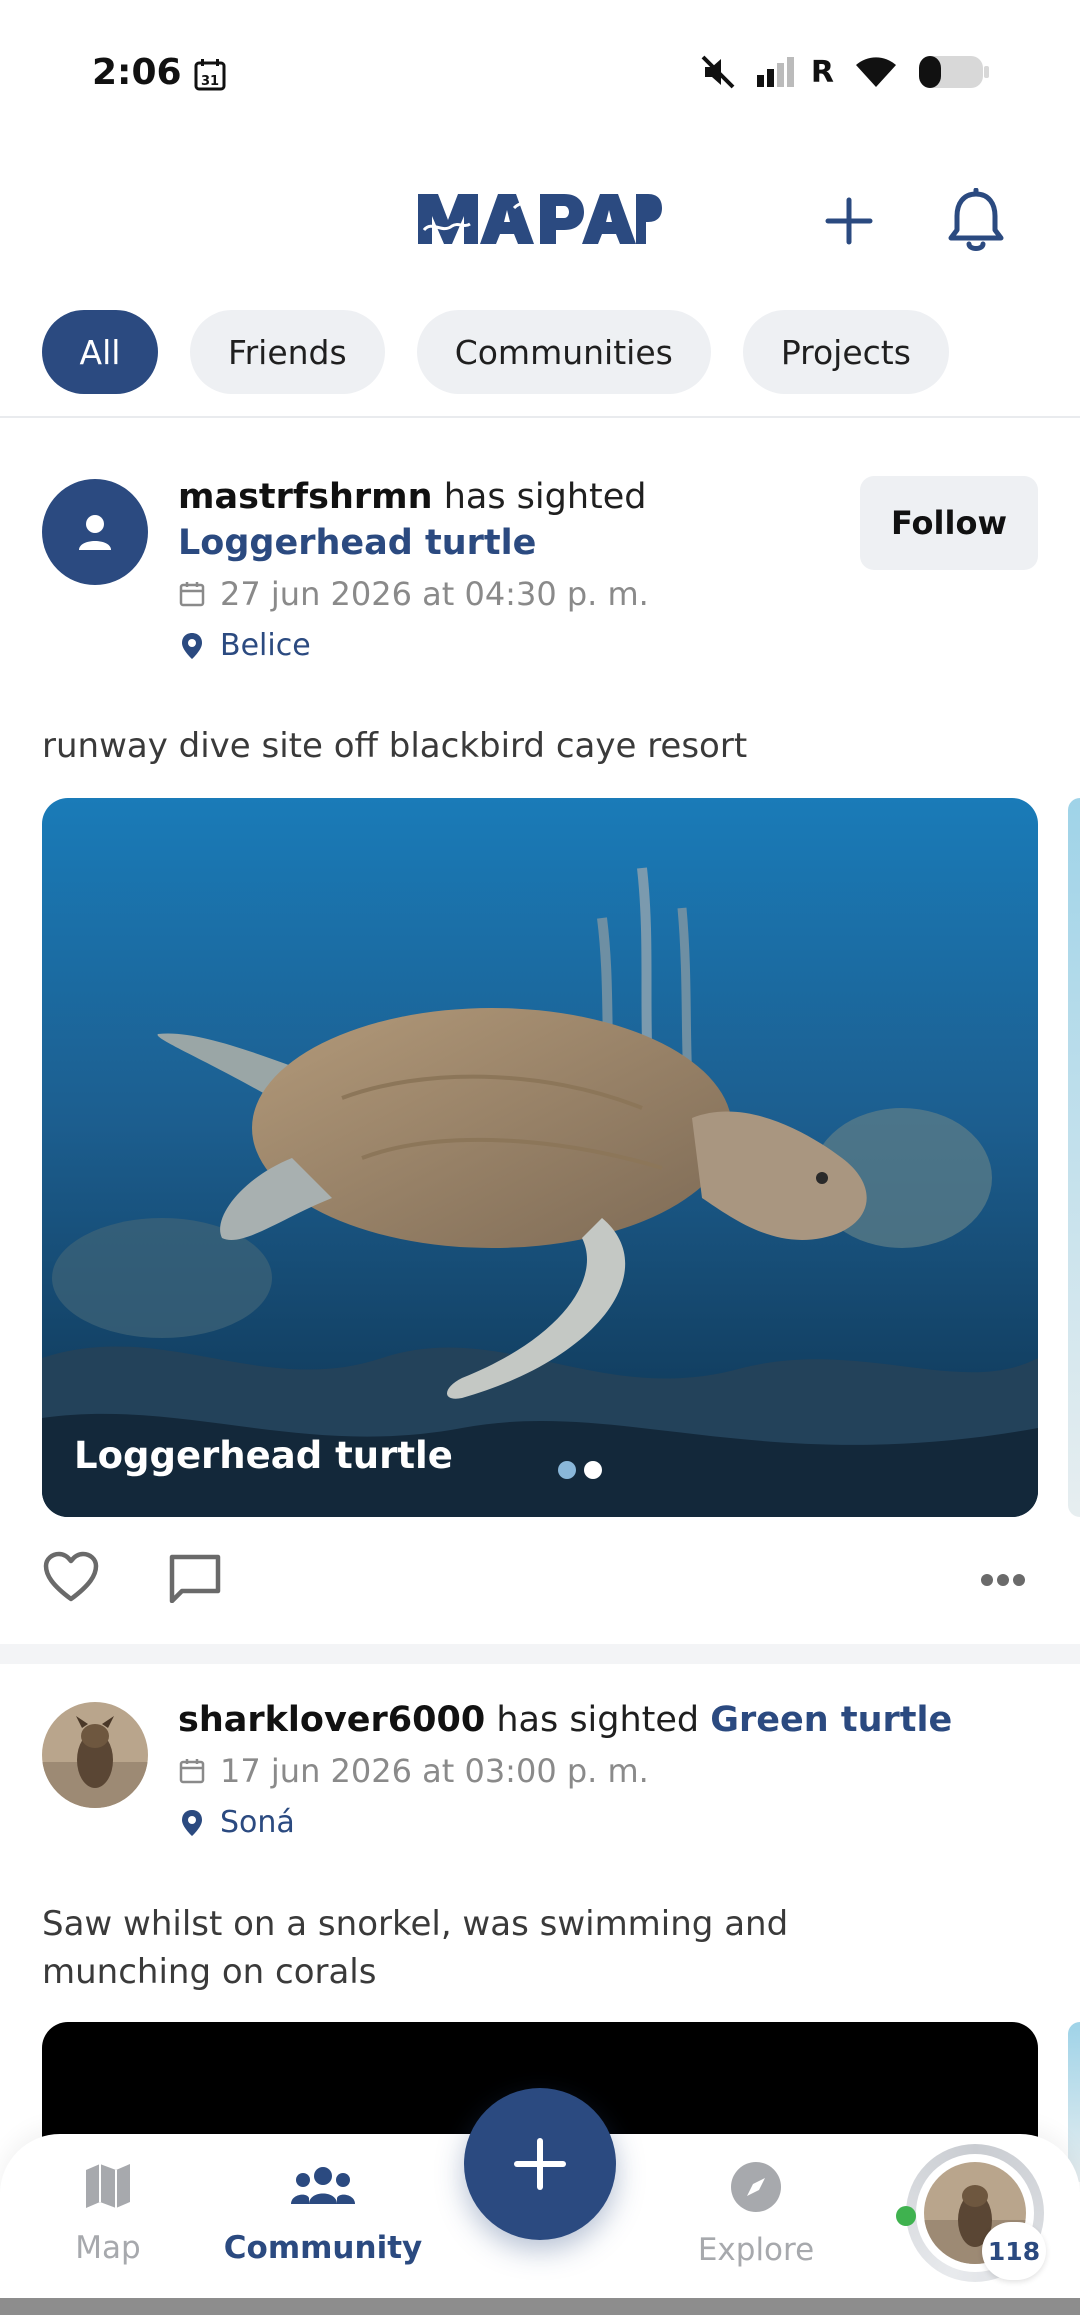  What do you see at coordinates (108, 2248) in the screenshot?
I see `nav-map-label: Map` at bounding box center [108, 2248].